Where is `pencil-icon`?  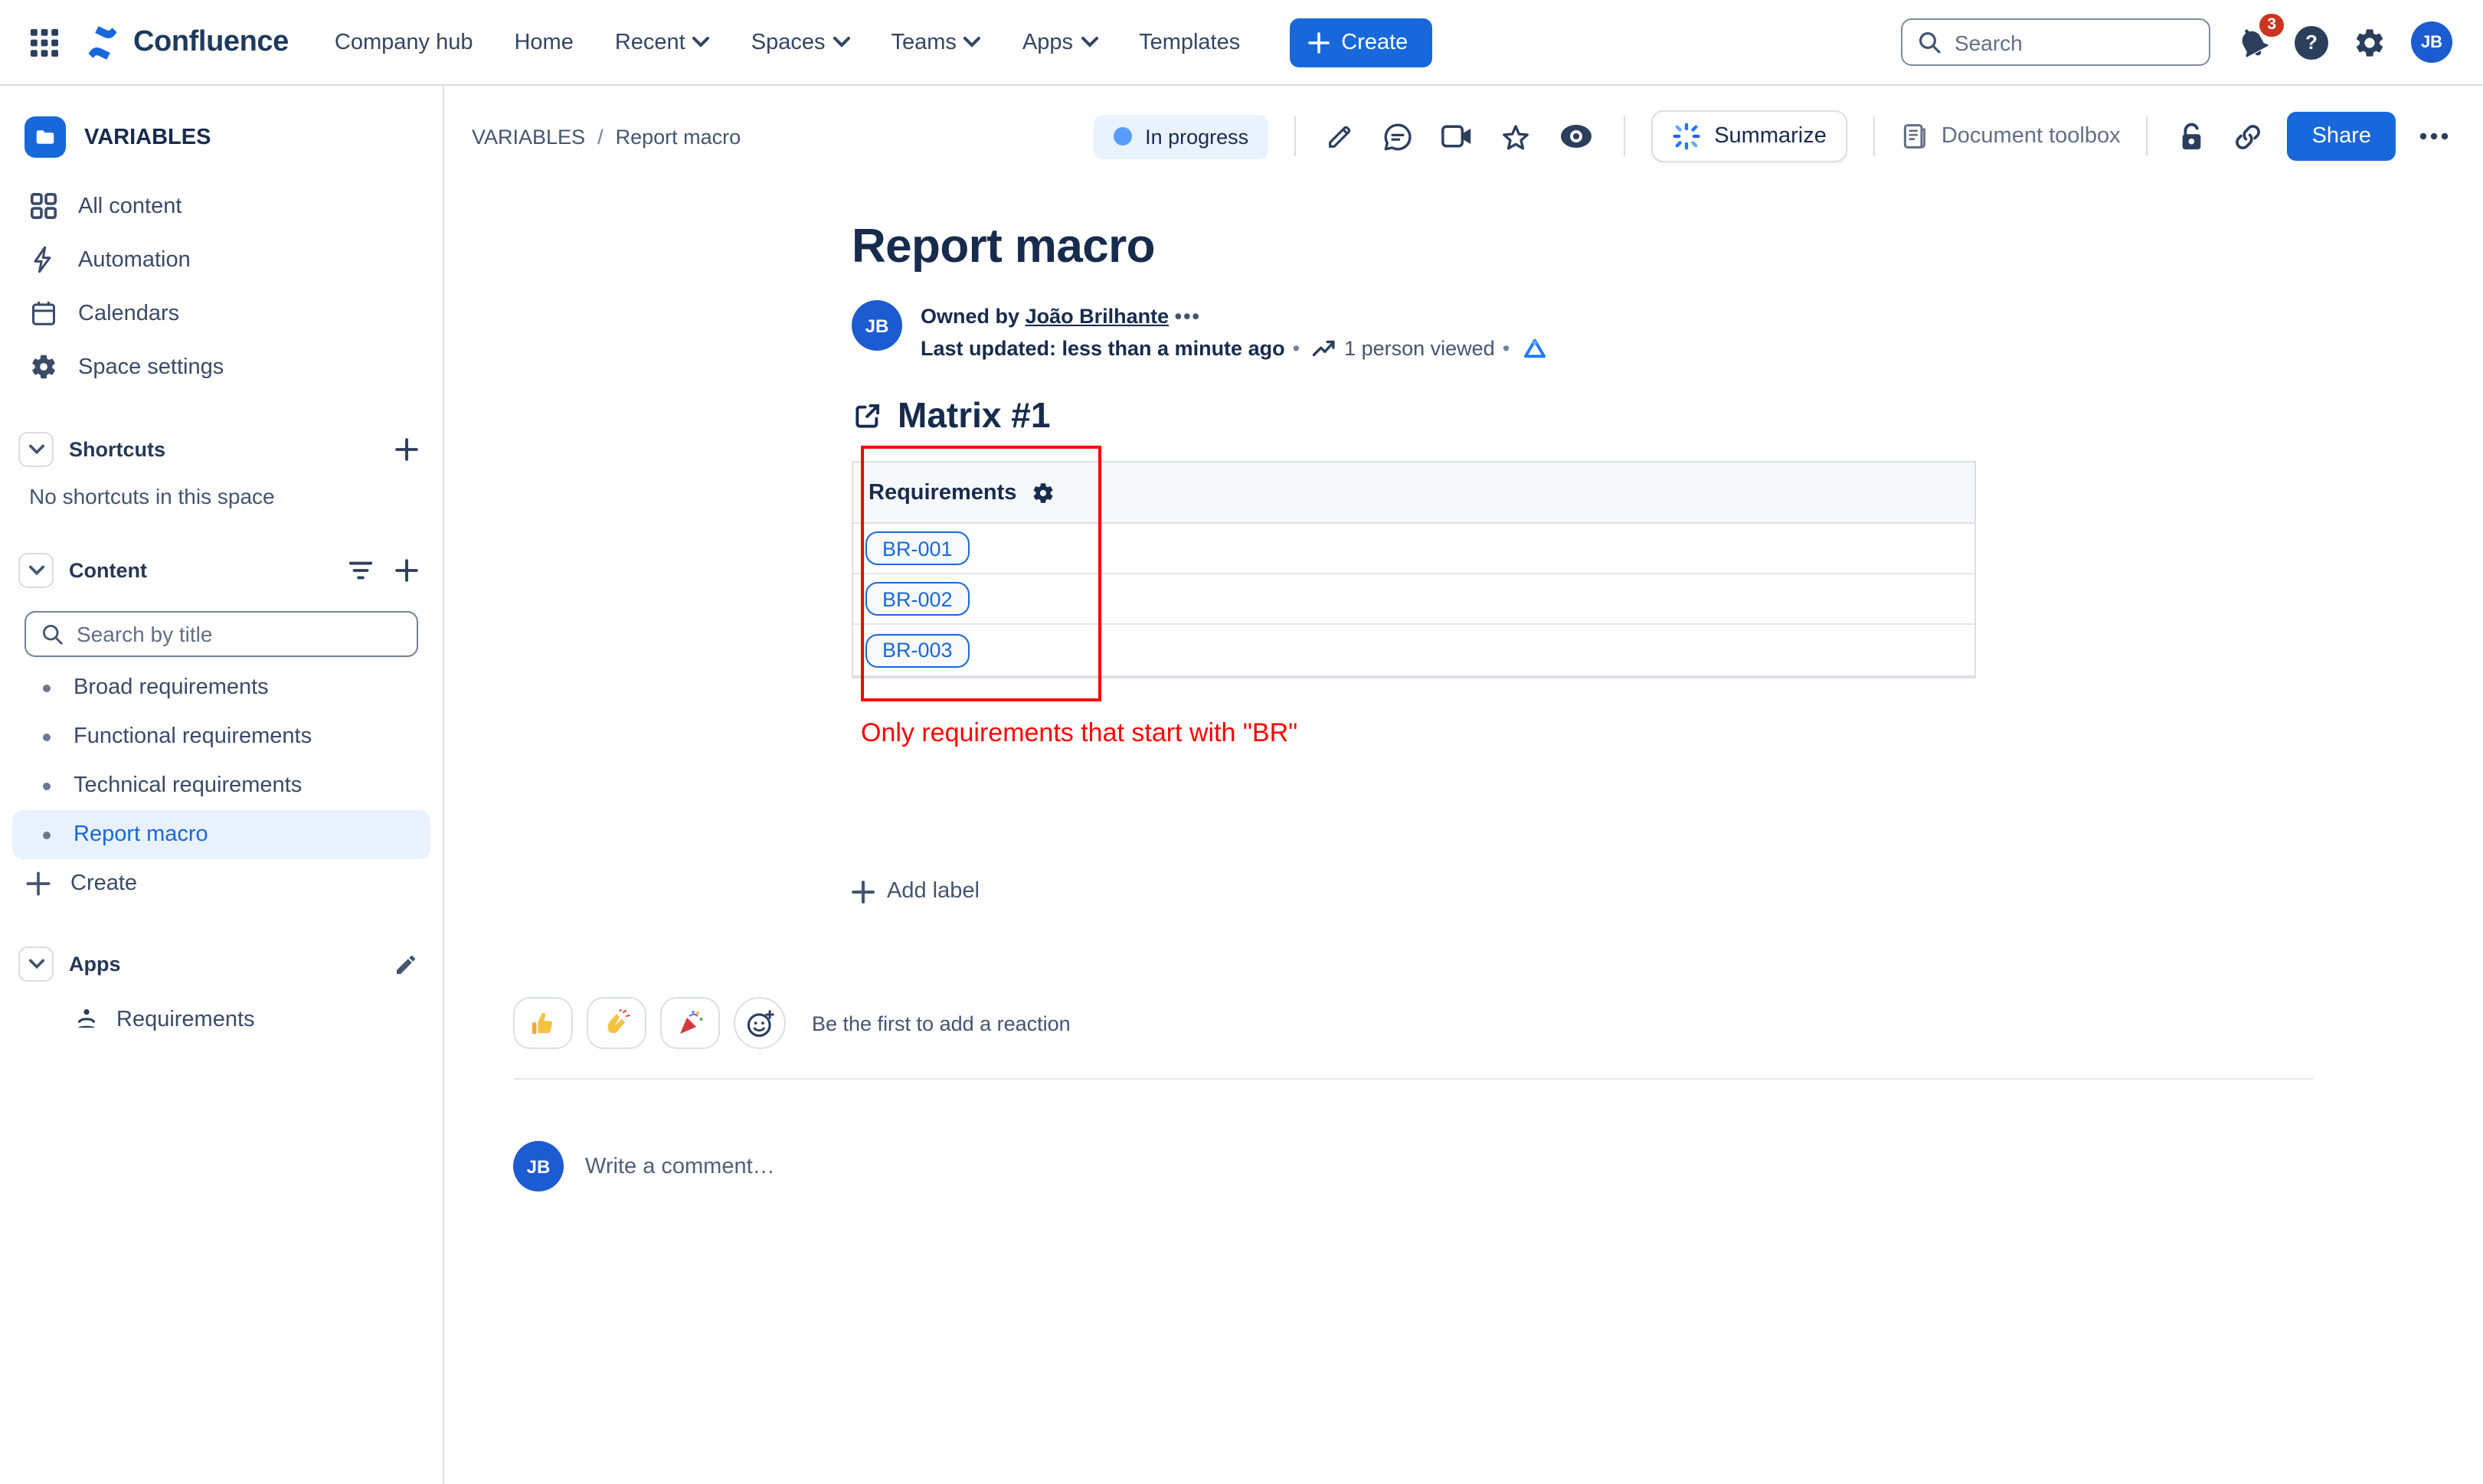 pencil-icon is located at coordinates (406, 964).